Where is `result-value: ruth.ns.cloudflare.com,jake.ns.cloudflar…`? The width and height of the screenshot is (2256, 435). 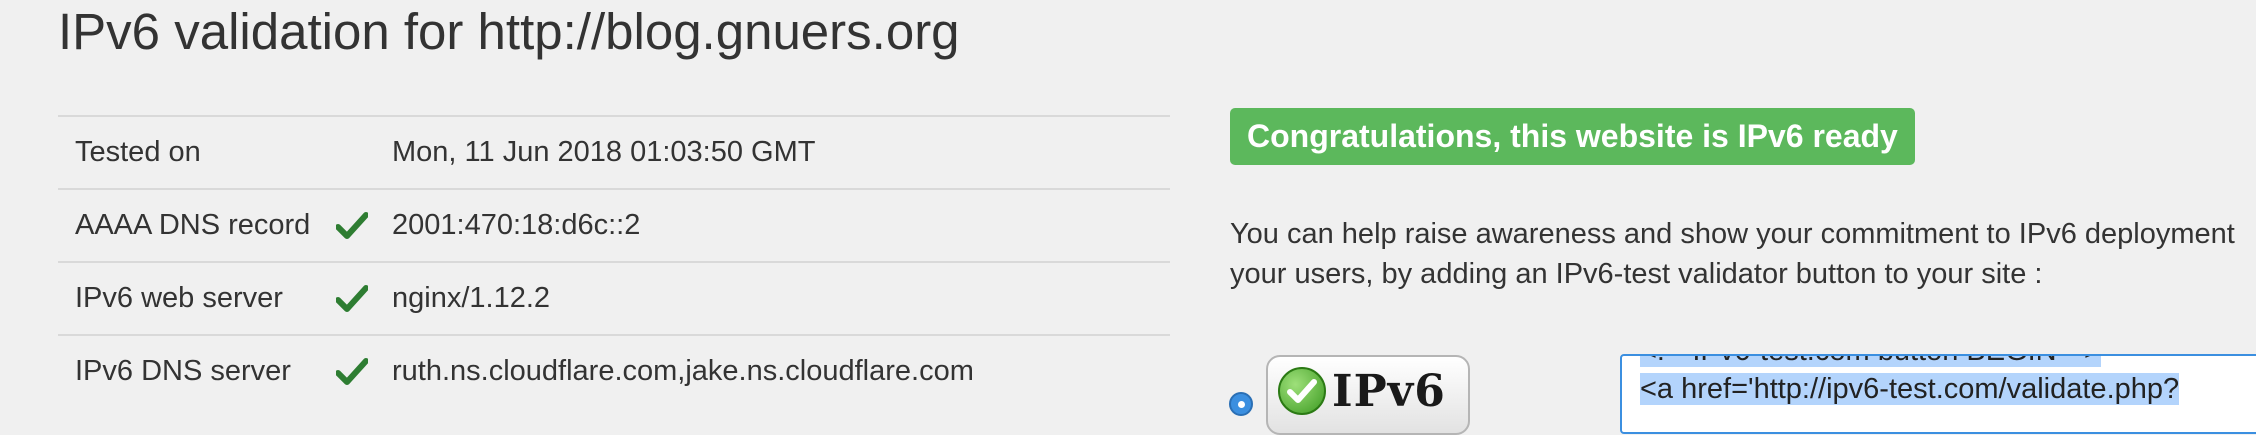
result-value: ruth.ns.cloudflare.com,jake.ns.cloudflar… is located at coordinates (683, 371).